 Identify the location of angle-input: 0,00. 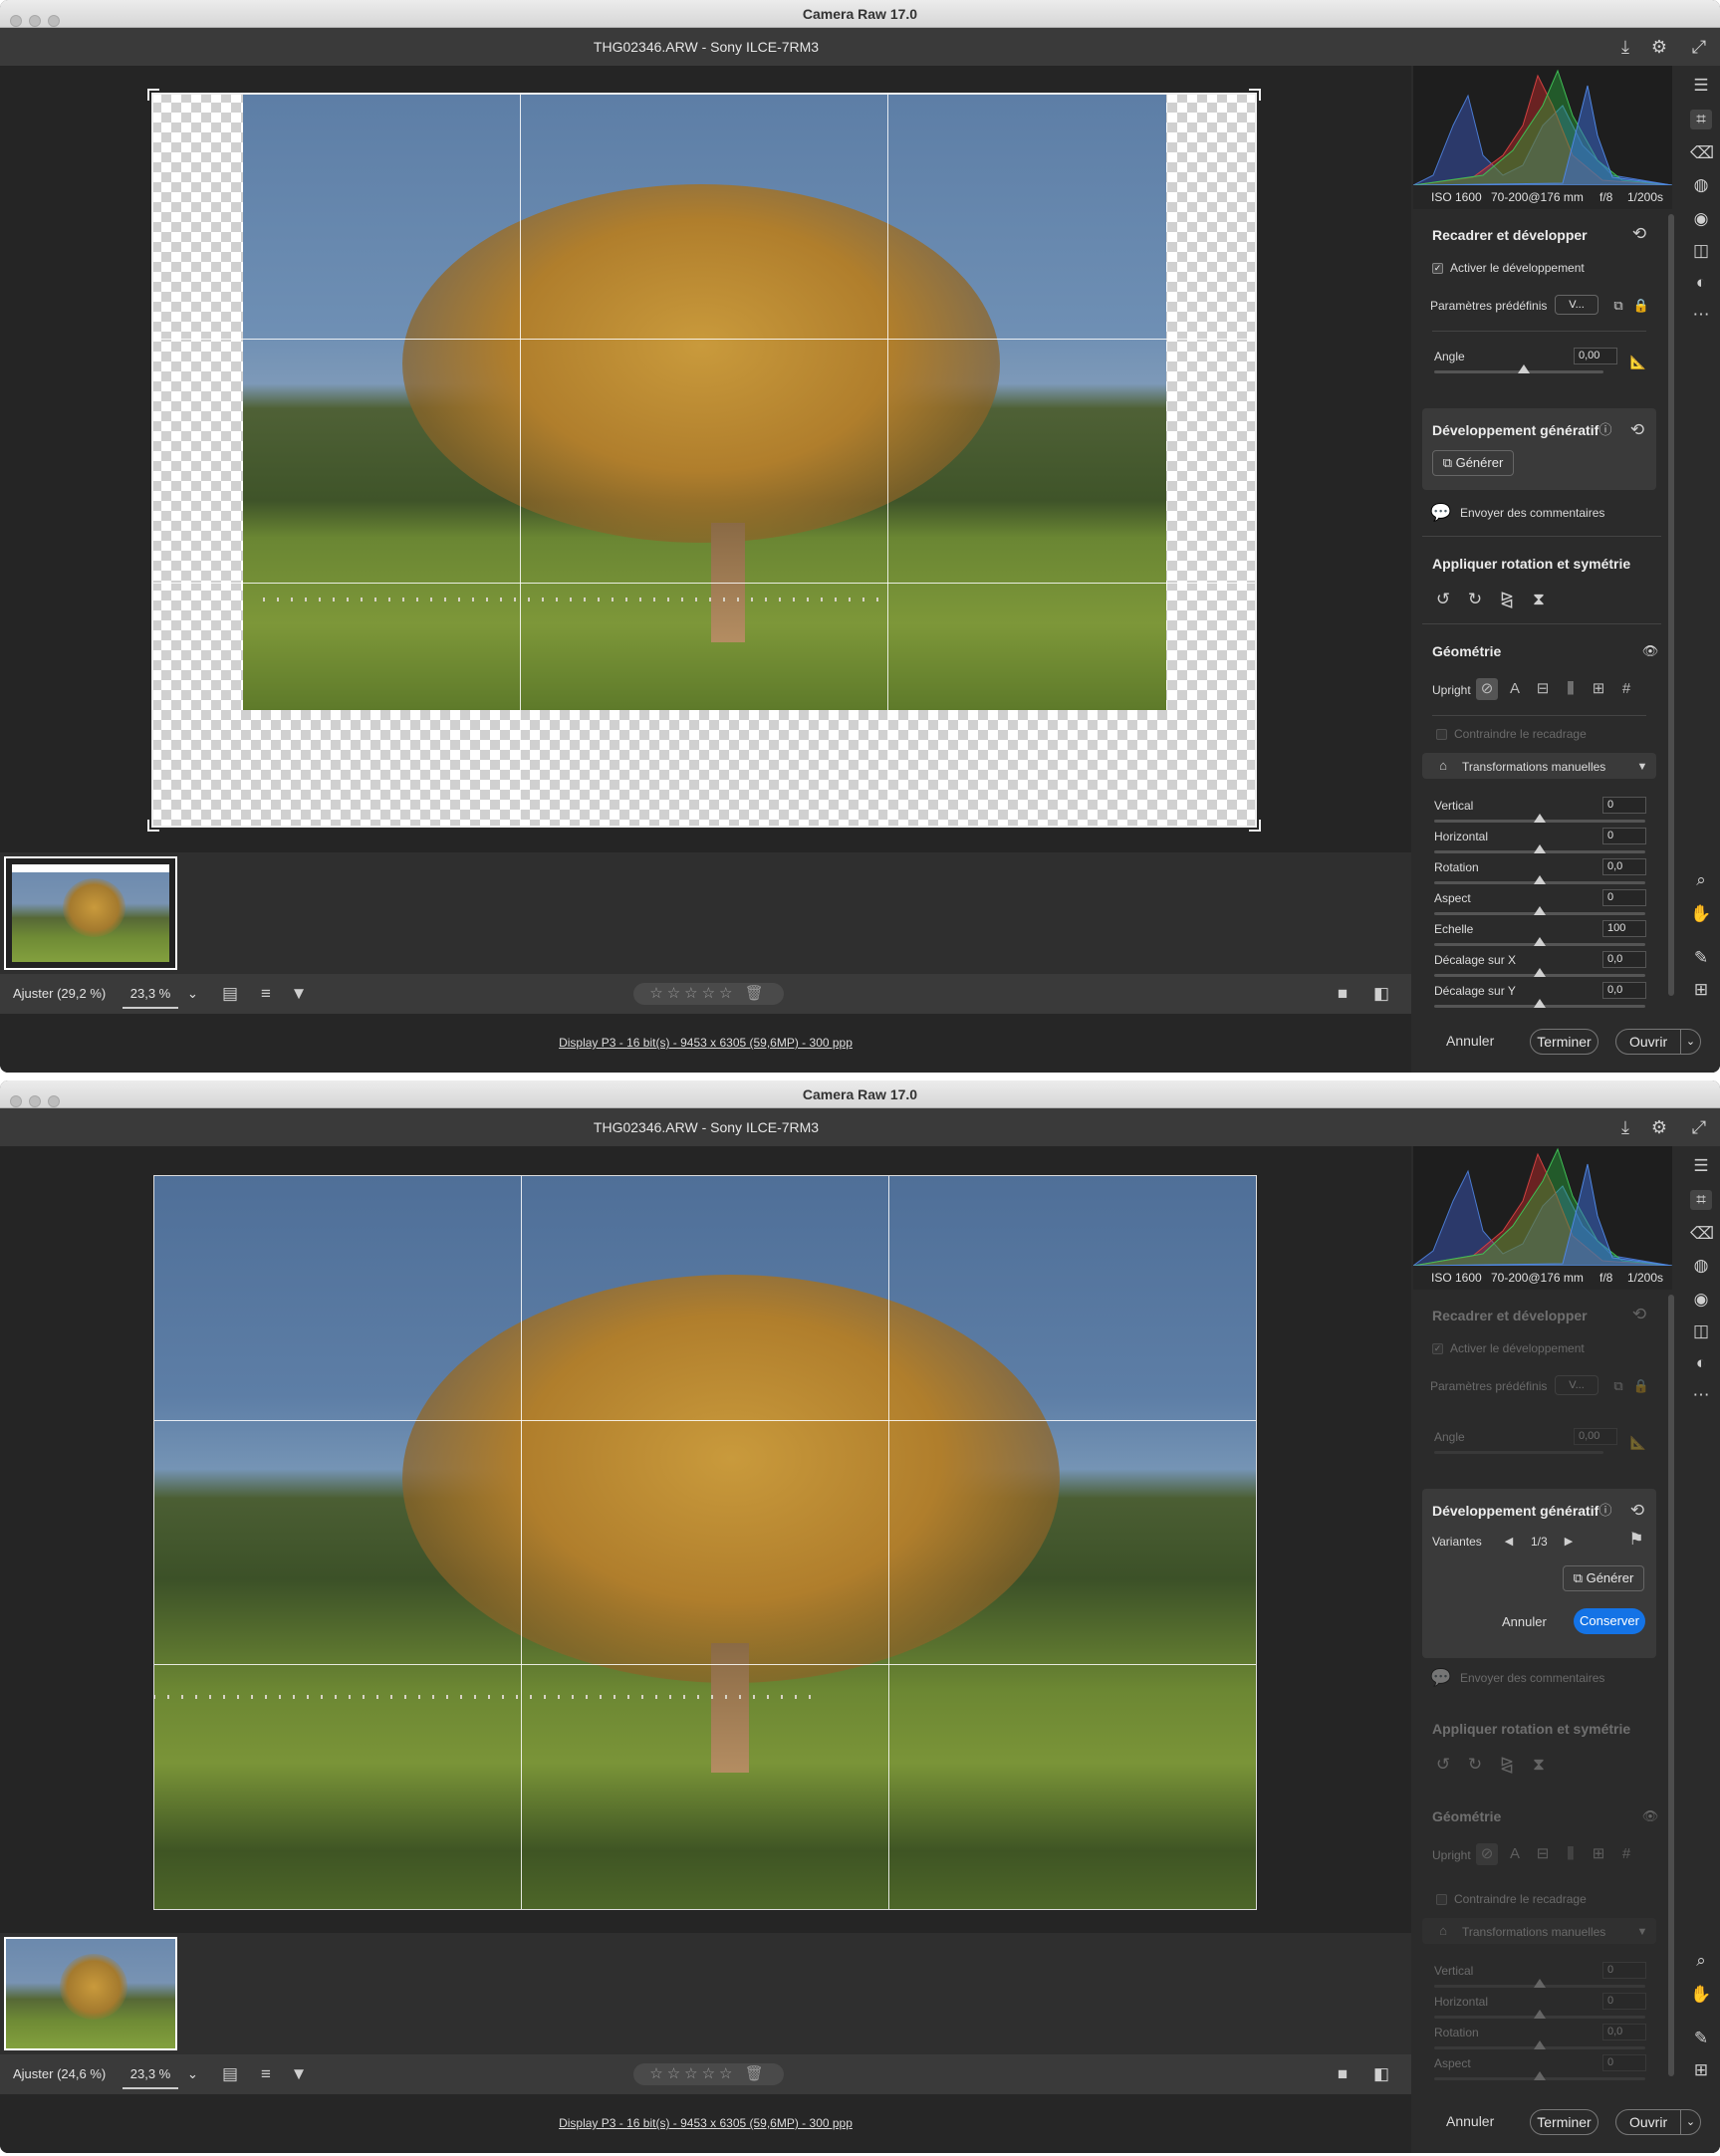
(1595, 356).